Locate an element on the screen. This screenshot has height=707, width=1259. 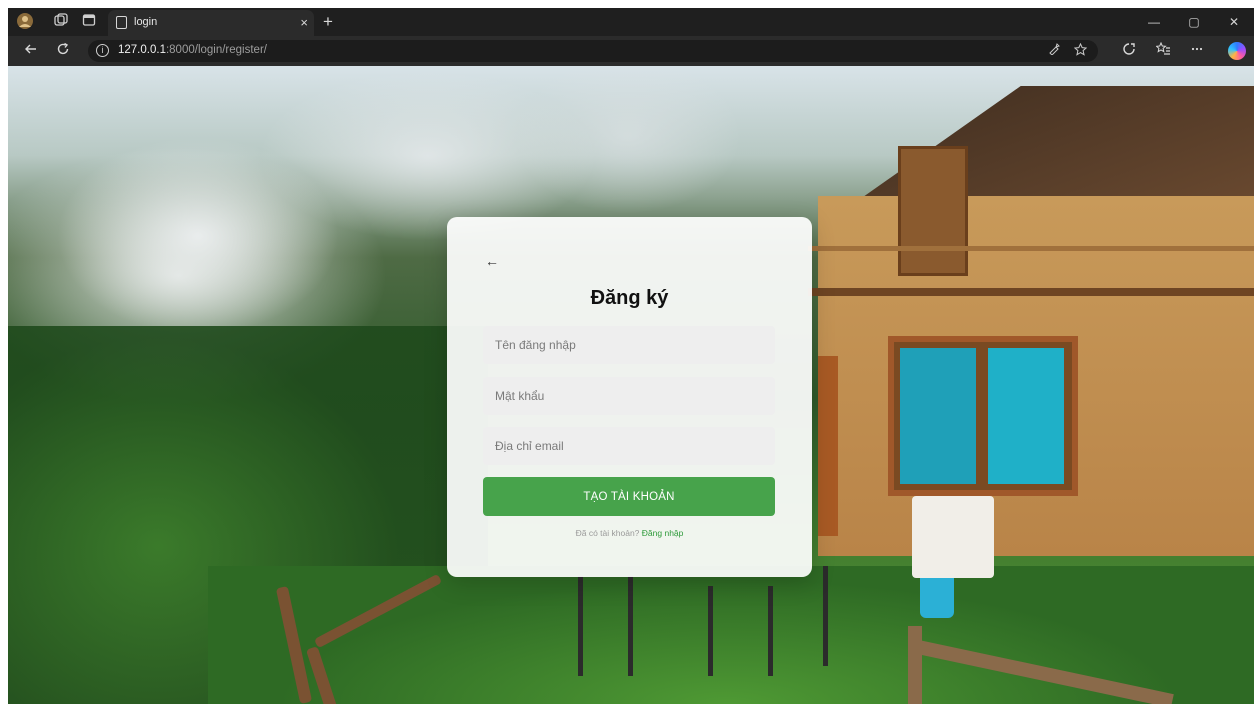
background-fridge is located at coordinates (953, 537).